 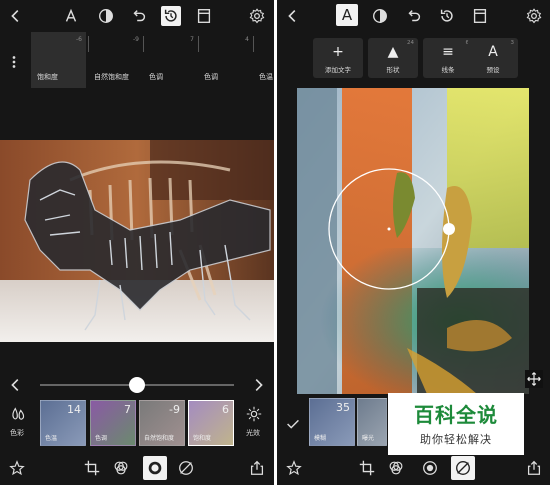 What do you see at coordinates (534, 379) in the screenshot?
I see `move-handle-icon` at bounding box center [534, 379].